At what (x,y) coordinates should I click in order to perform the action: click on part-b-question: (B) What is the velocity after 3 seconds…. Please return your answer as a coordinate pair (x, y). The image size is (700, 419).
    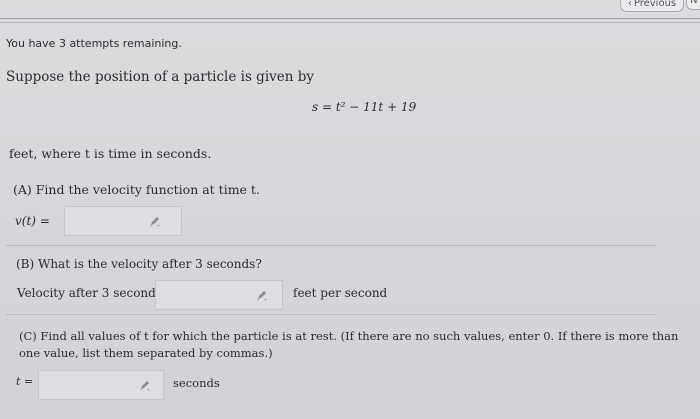
    Looking at the image, I should click on (139, 264).